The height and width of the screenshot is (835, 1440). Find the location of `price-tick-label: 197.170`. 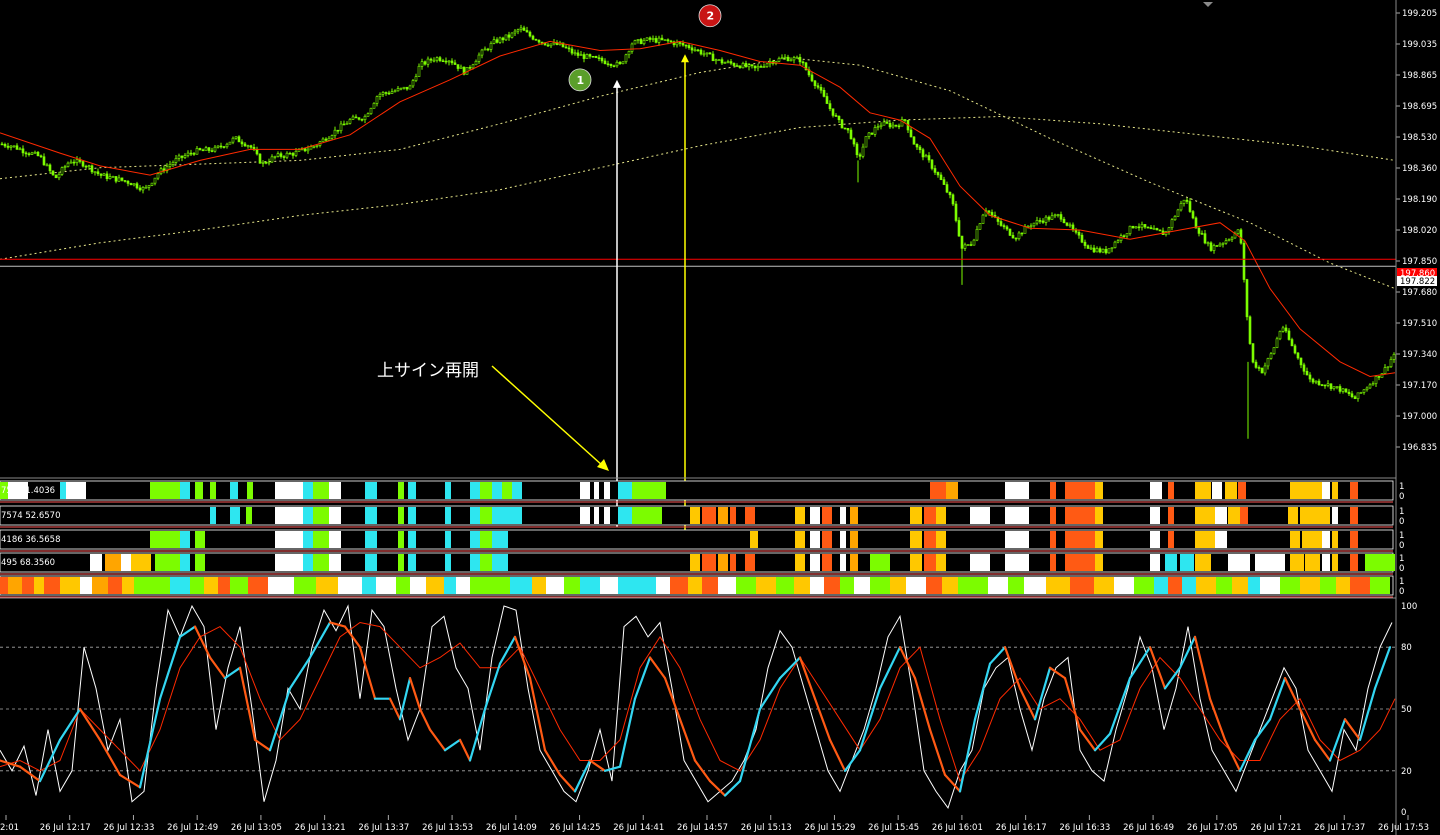

price-tick-label: 197.170 is located at coordinates (1419, 386).